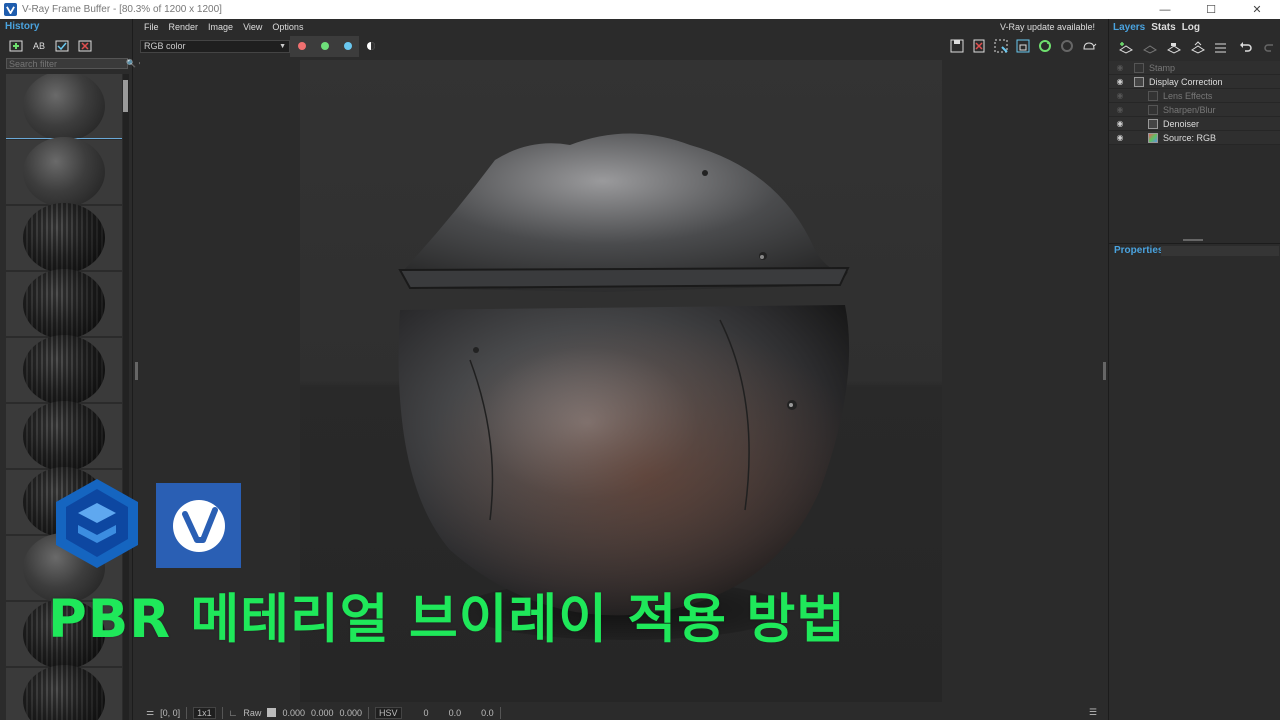  What do you see at coordinates (1088, 46) in the screenshot?
I see `render-teapot-icon` at bounding box center [1088, 46].